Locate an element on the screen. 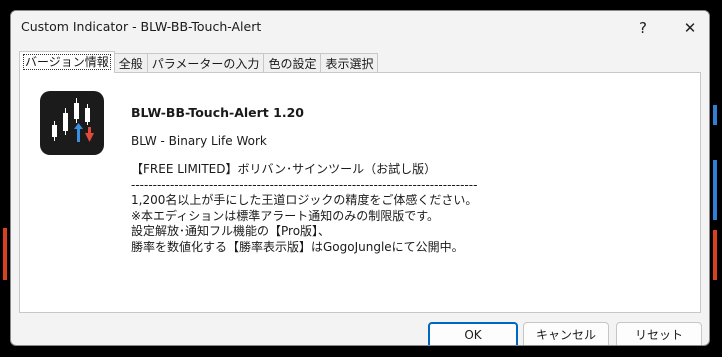 This screenshot has width=722, height=357. tab-strip: バージョン情報 全般 パラメーターの入力 色の設定 表示選択 is located at coordinates (199, 62).